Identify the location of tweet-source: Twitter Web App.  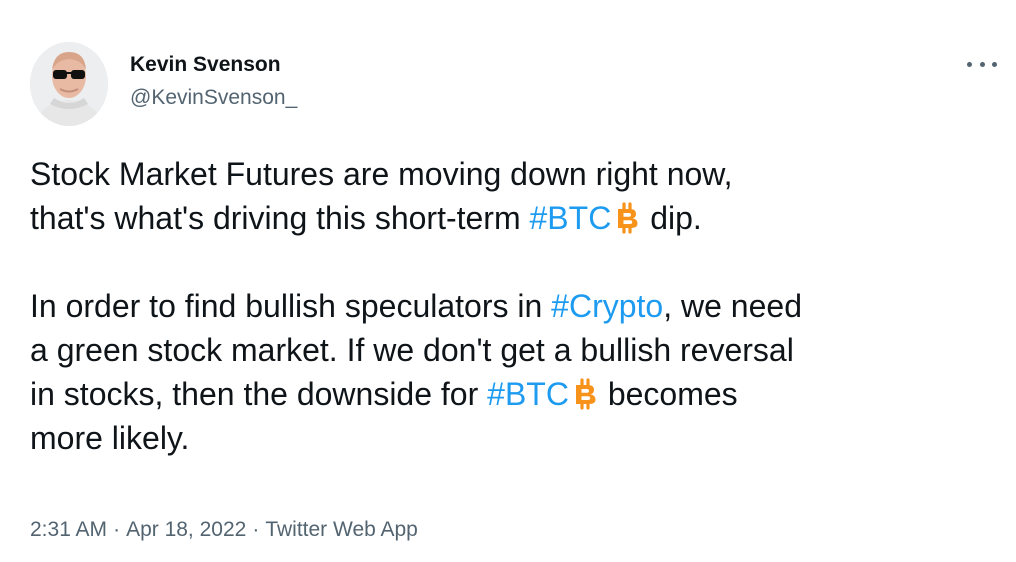
(341, 529).